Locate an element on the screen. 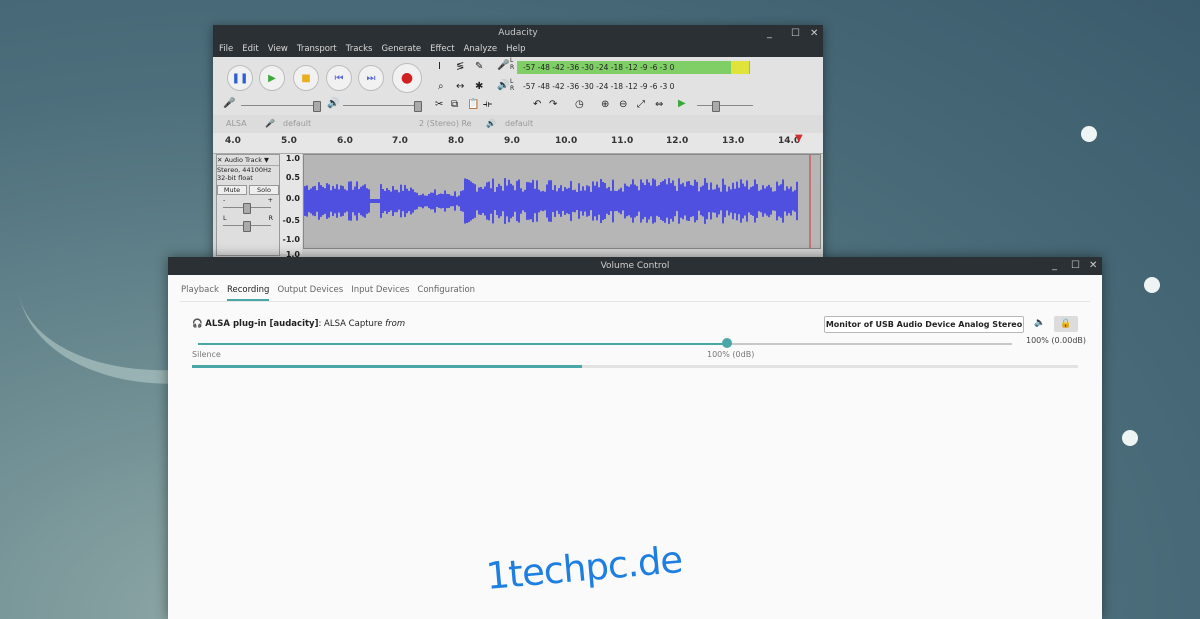 This screenshot has width=1200, height=619. volume-titlebar: Volume Control _ ☐ ✕ is located at coordinates (635, 266).